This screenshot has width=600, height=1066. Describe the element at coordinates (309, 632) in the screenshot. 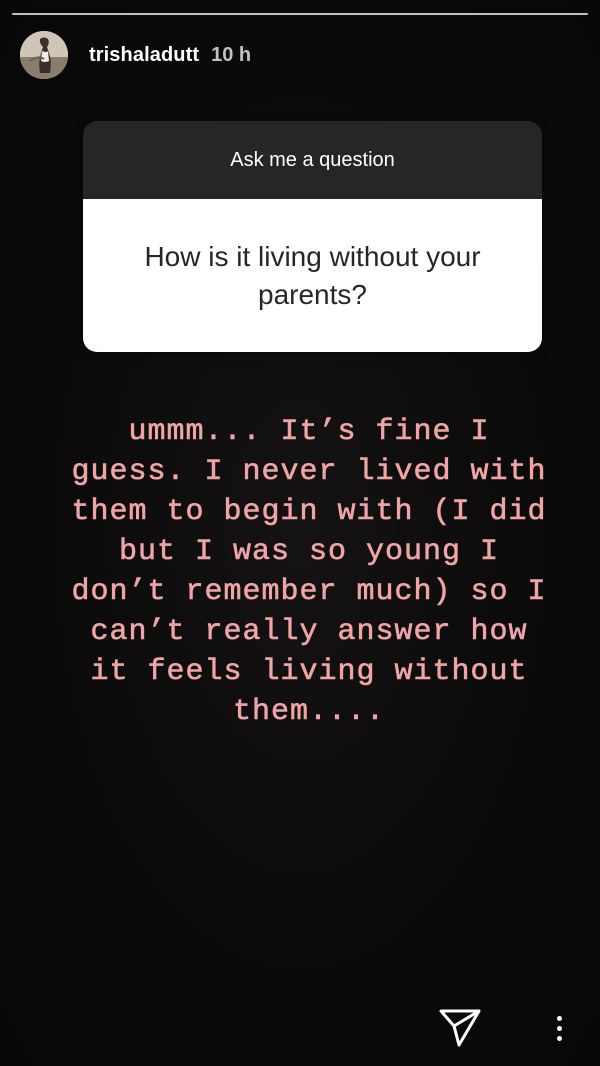

I see `answer-line: can’t really answer how` at that location.